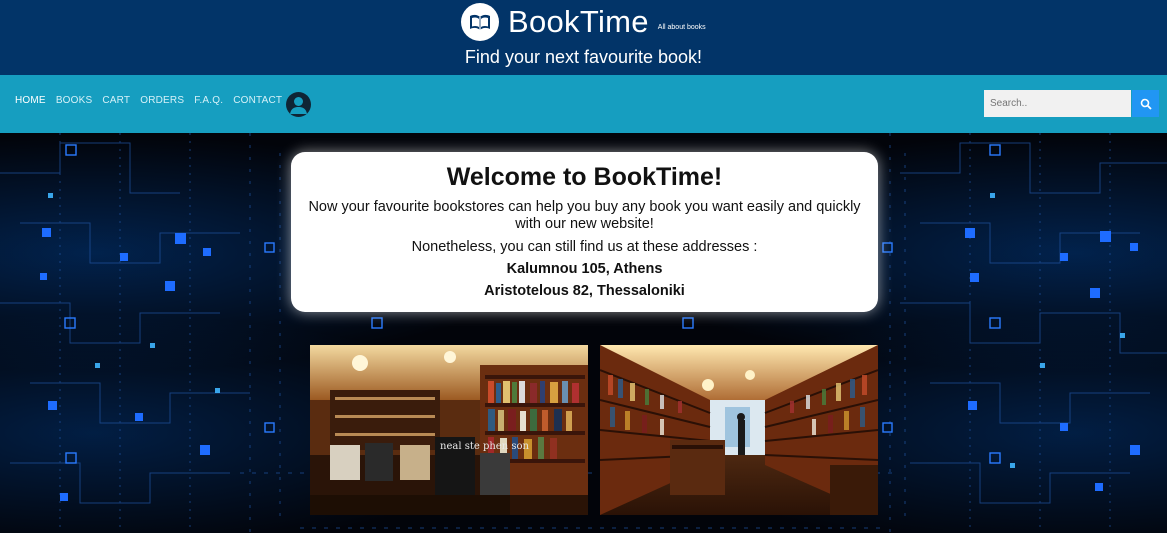 The image size is (1167, 533). Describe the element at coordinates (584, 269) in the screenshot. I see `address-athens: Kalumnou 105, Athens` at that location.